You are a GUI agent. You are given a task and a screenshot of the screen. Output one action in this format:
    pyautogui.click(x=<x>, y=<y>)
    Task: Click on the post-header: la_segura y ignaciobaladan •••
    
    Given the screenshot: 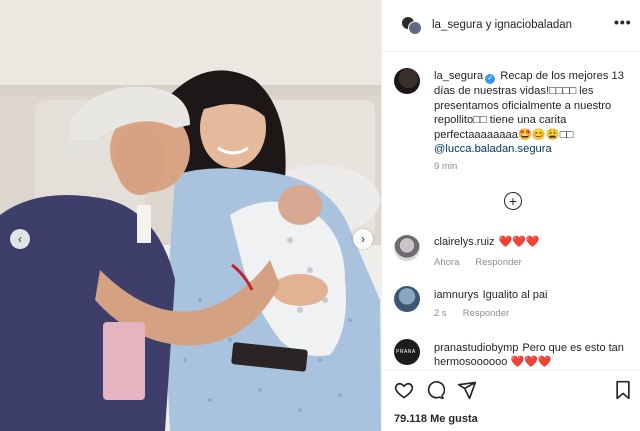 What is the action you would take?
    pyautogui.click(x=511, y=26)
    